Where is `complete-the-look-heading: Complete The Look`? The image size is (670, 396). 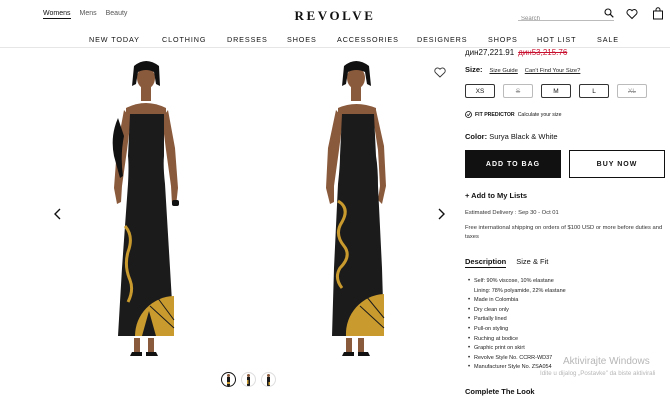 complete-the-look-heading: Complete The Look is located at coordinates (500, 391).